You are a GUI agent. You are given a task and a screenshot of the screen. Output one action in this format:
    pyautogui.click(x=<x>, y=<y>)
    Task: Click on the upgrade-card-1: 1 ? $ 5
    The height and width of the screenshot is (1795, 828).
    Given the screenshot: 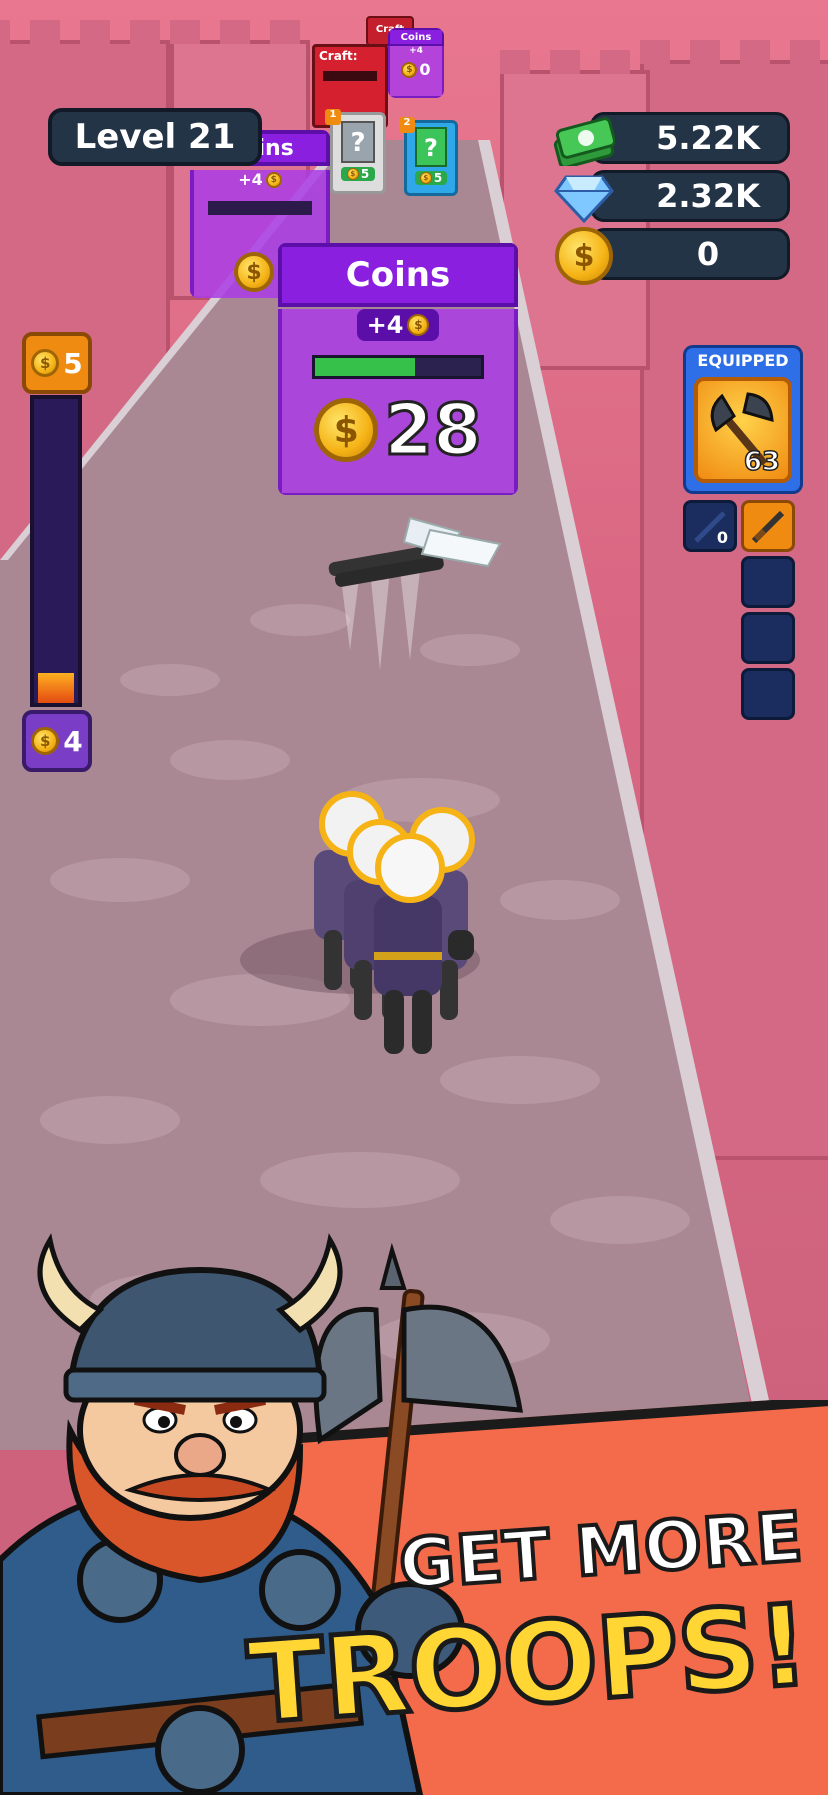 What is the action you would take?
    pyautogui.click(x=355, y=151)
    